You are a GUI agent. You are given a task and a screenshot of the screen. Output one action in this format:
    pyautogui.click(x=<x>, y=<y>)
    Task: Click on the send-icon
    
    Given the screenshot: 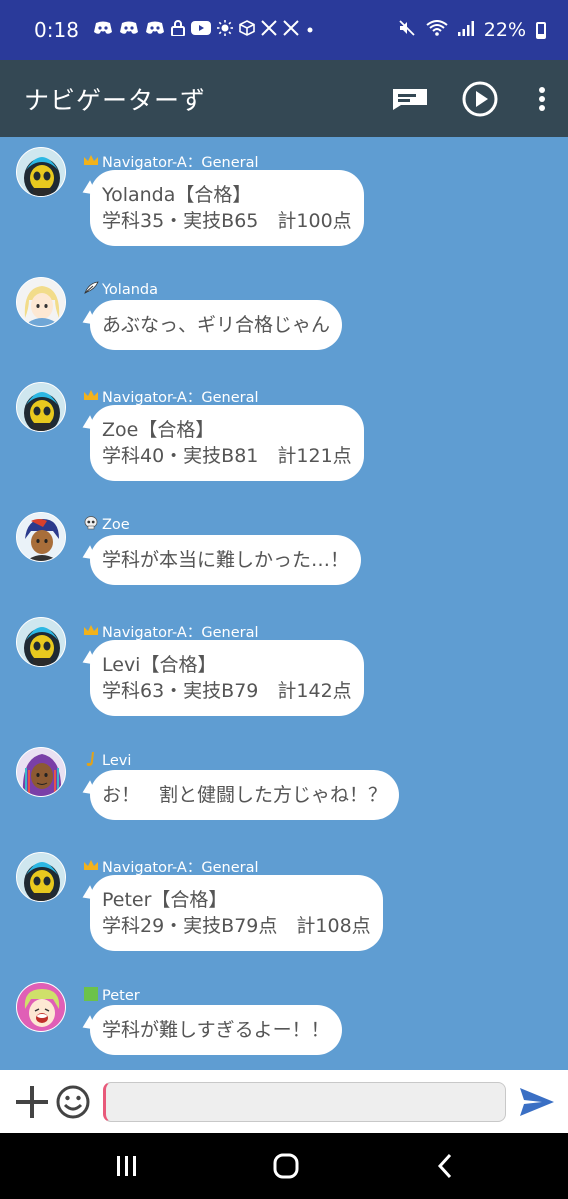 What is the action you would take?
    pyautogui.click(x=537, y=1101)
    